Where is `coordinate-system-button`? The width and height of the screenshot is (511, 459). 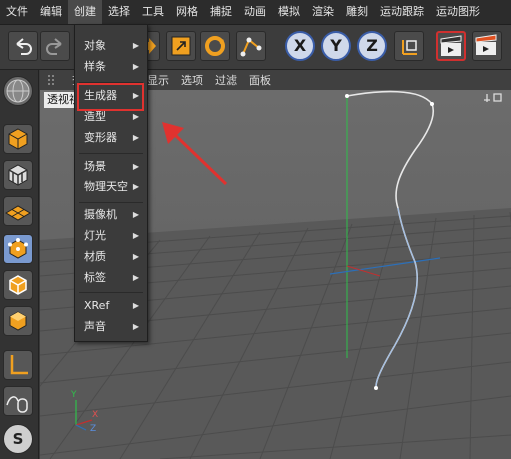 coordinate-system-button is located at coordinates (409, 46).